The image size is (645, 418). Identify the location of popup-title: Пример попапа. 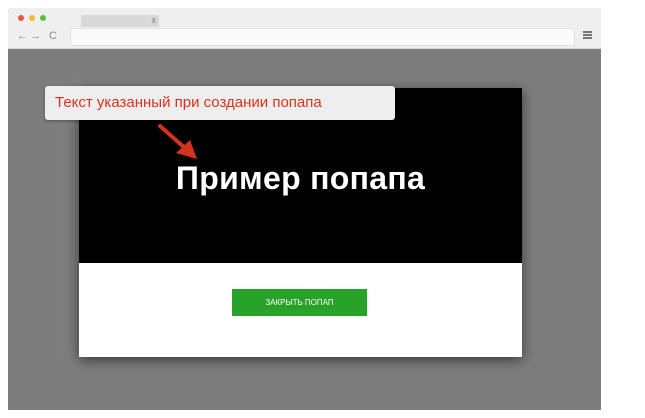
(300, 178).